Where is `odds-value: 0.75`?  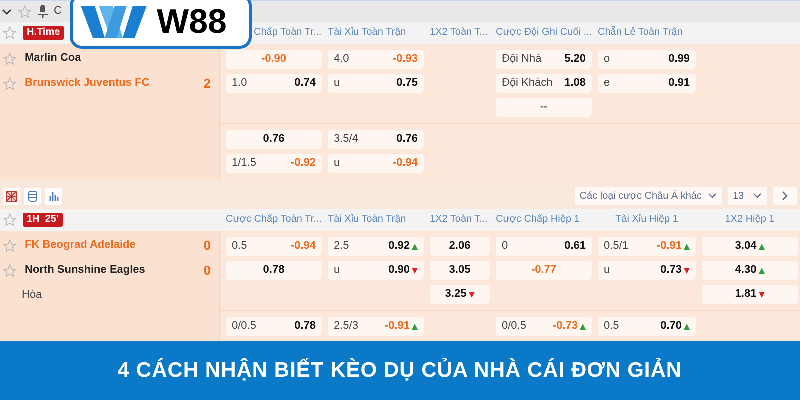
odds-value: 0.75 is located at coordinates (407, 84).